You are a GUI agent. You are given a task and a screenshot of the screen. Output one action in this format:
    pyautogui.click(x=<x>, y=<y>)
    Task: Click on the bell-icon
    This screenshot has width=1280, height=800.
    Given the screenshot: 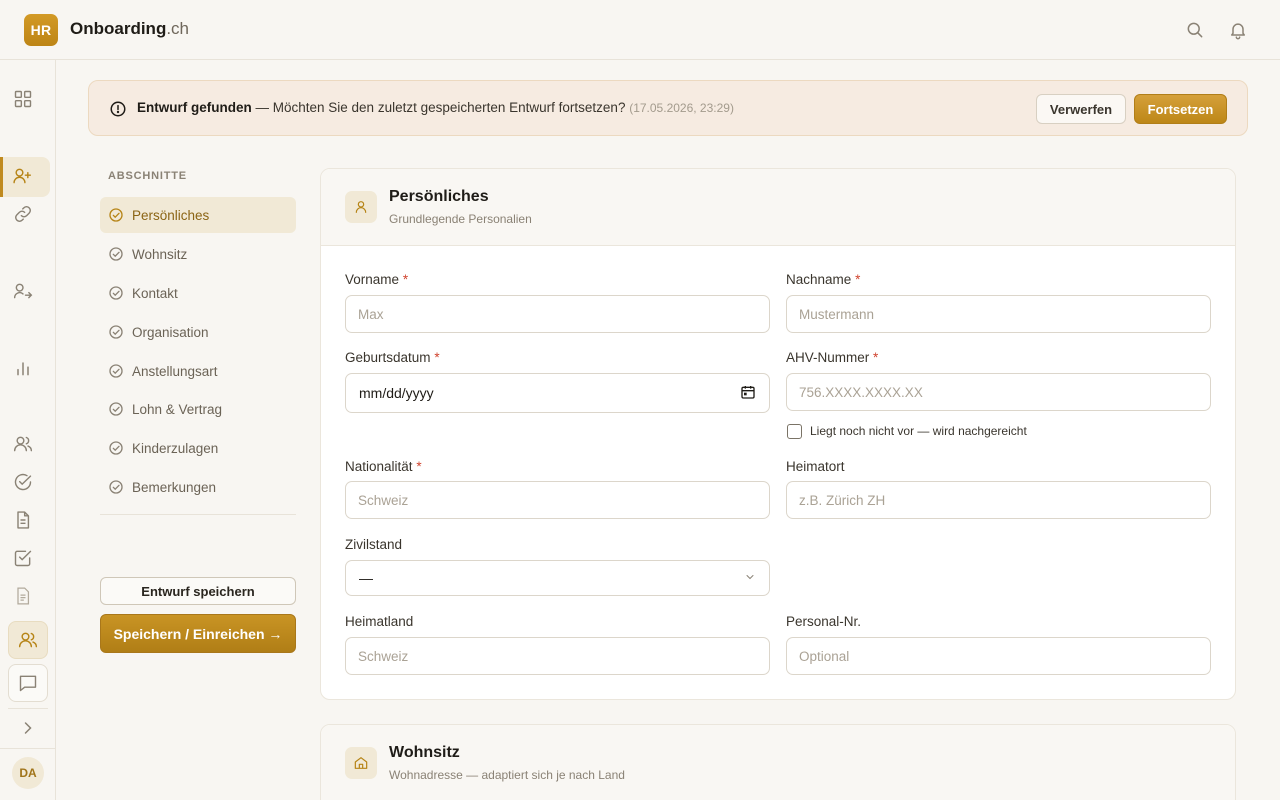 What is the action you would take?
    pyautogui.click(x=1238, y=30)
    